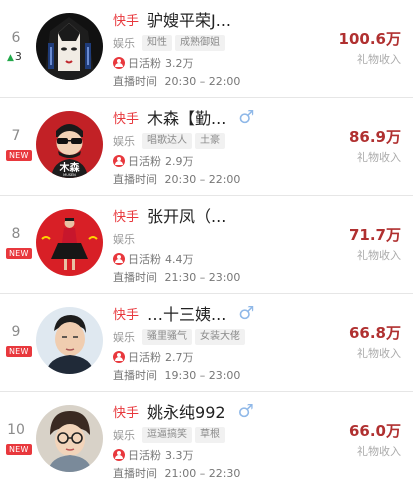 Image resolution: width=413 pixels, height=491 pixels. I want to click on rank-column: 6 ▲3, so click(18, 48).